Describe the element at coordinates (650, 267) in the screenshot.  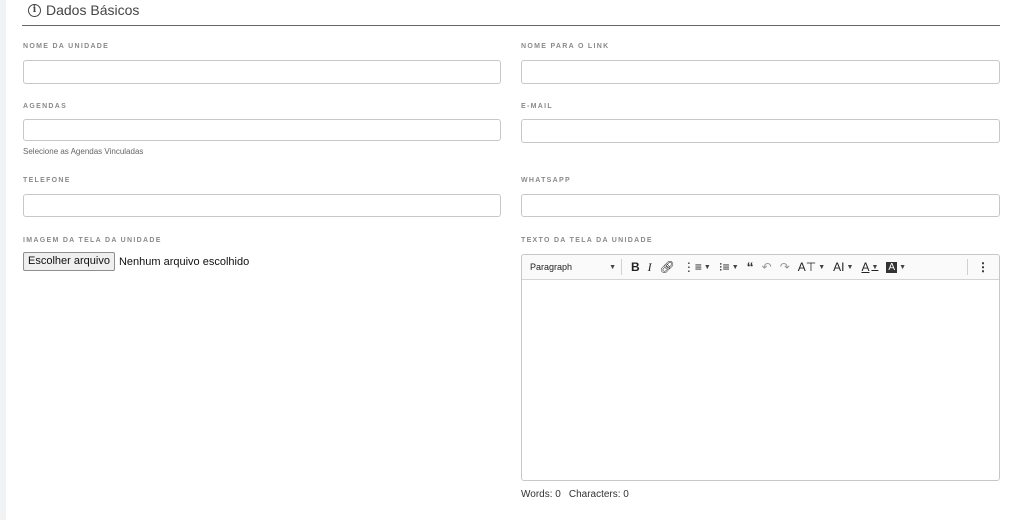
I see `italic-icon: I` at that location.